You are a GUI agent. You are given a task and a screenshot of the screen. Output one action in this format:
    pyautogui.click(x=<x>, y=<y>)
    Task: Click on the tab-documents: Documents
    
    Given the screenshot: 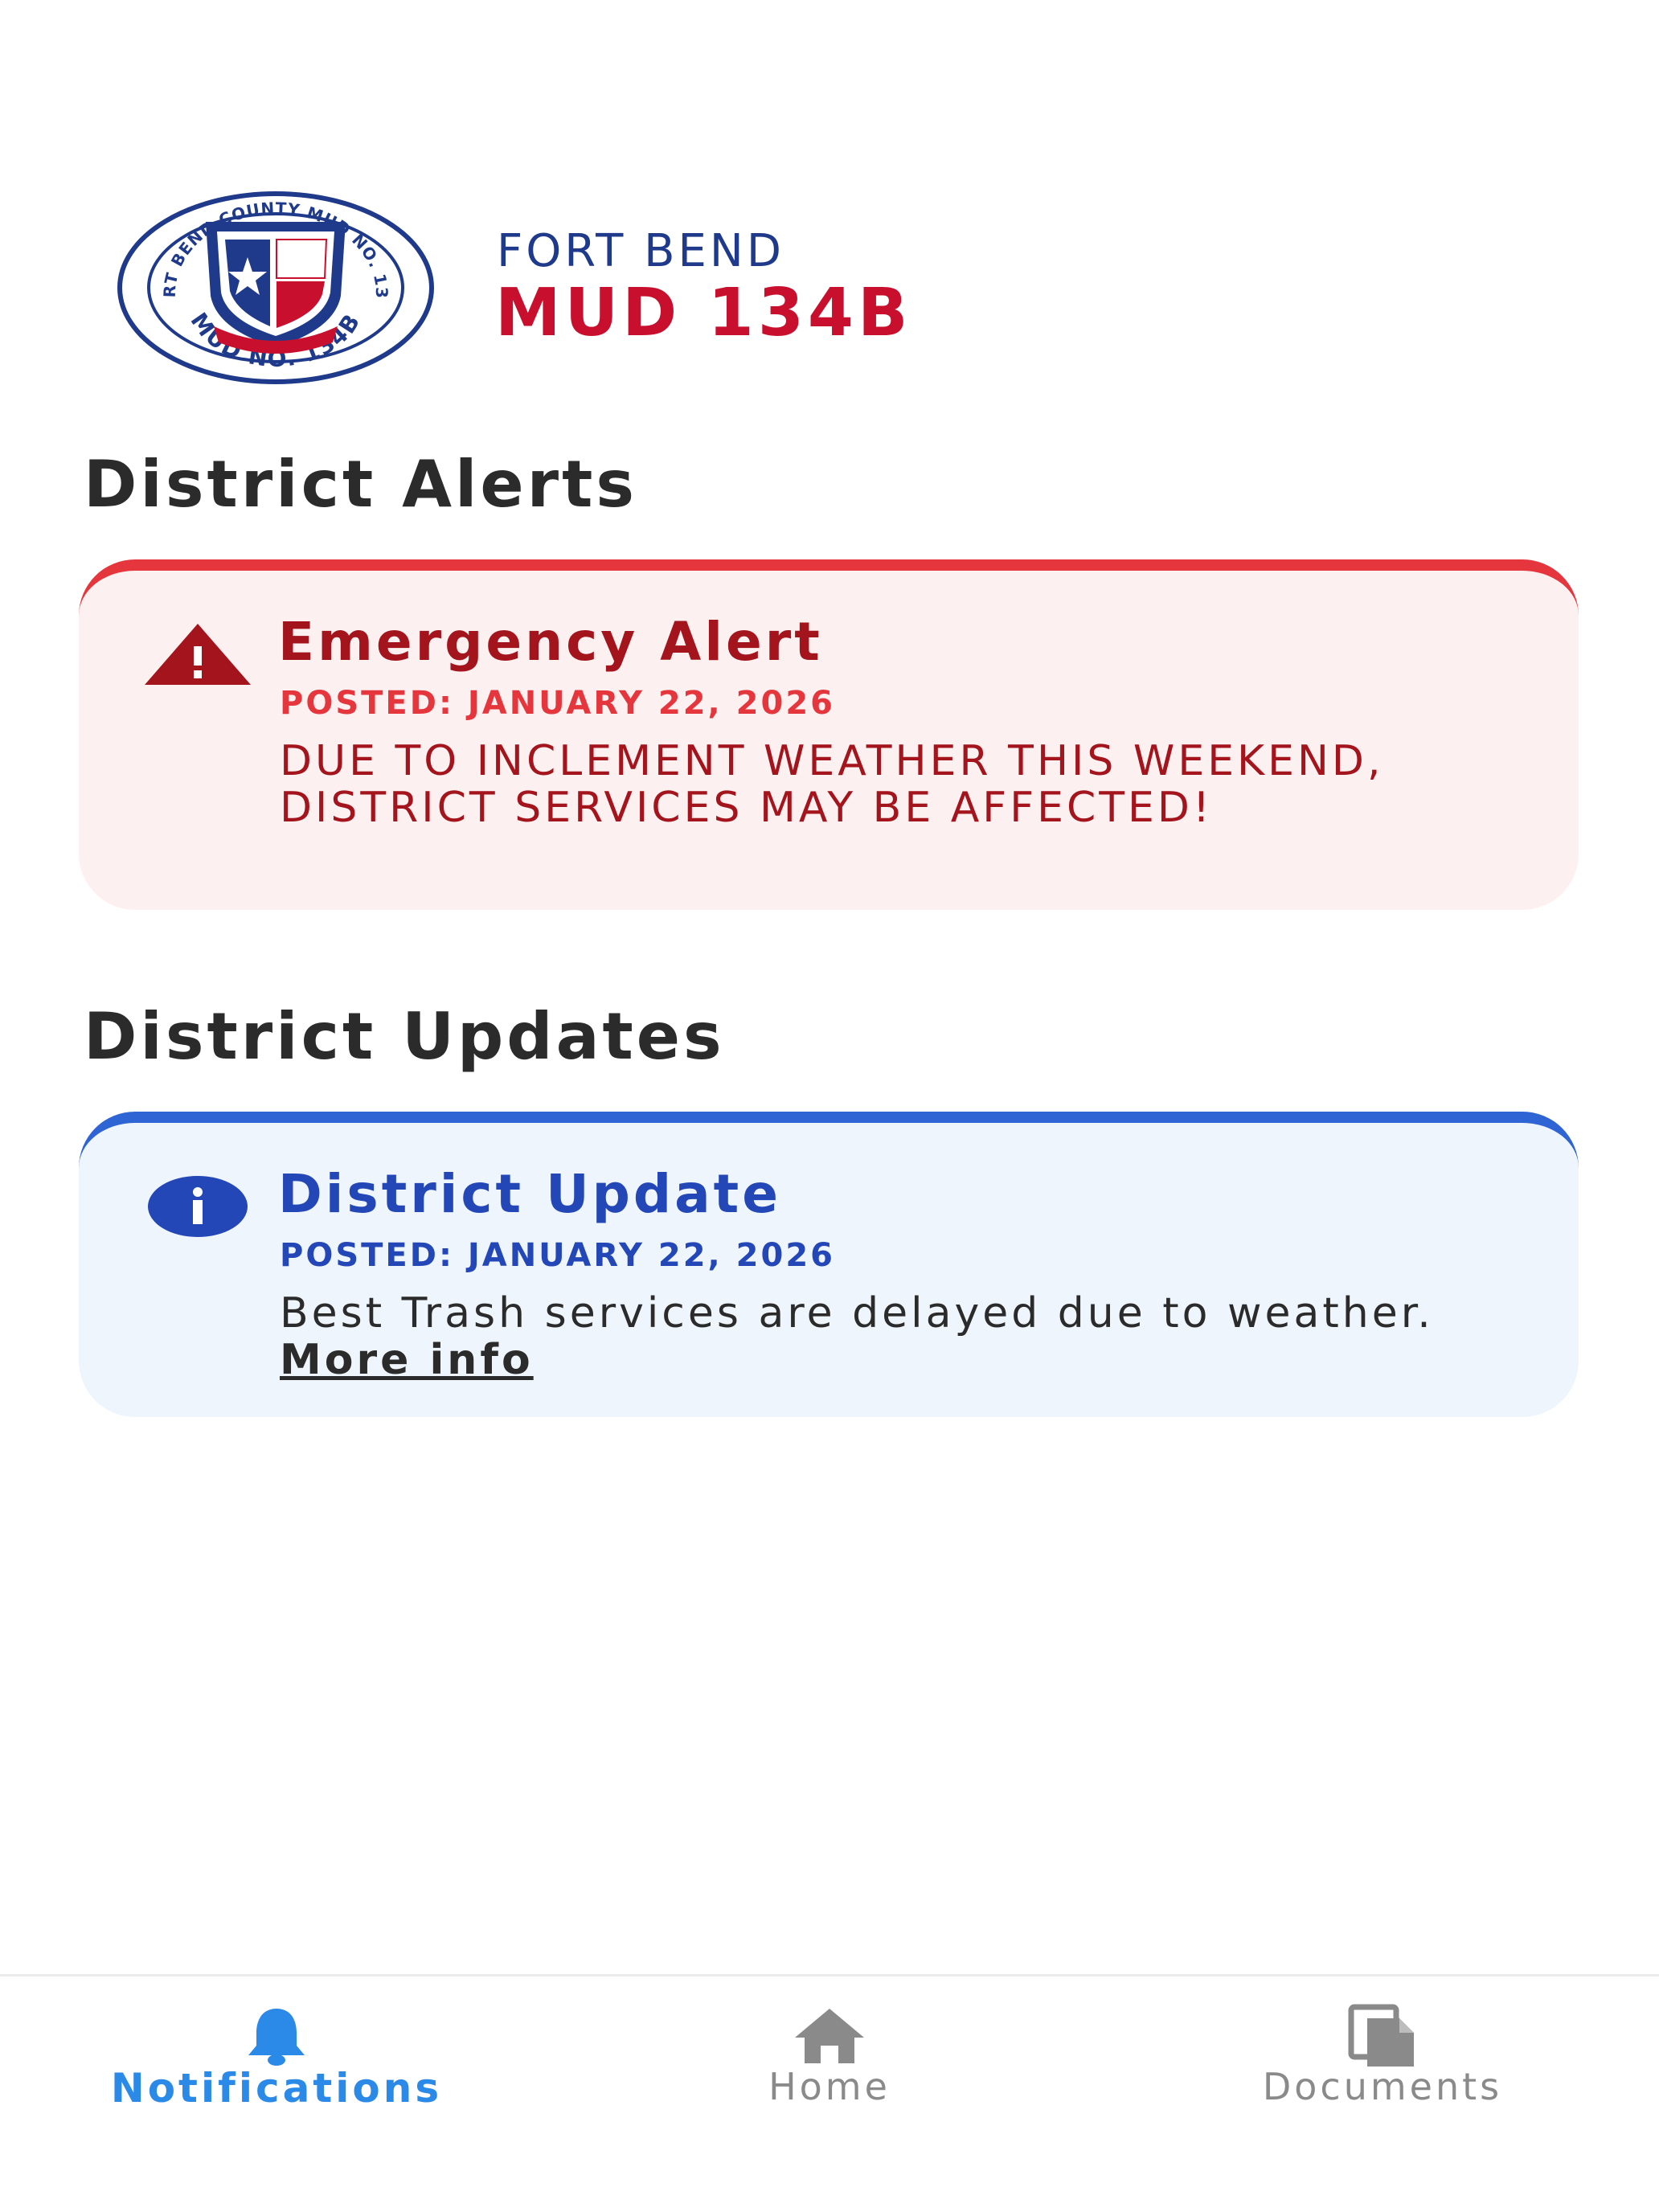 What is the action you would take?
    pyautogui.click(x=1382, y=2064)
    